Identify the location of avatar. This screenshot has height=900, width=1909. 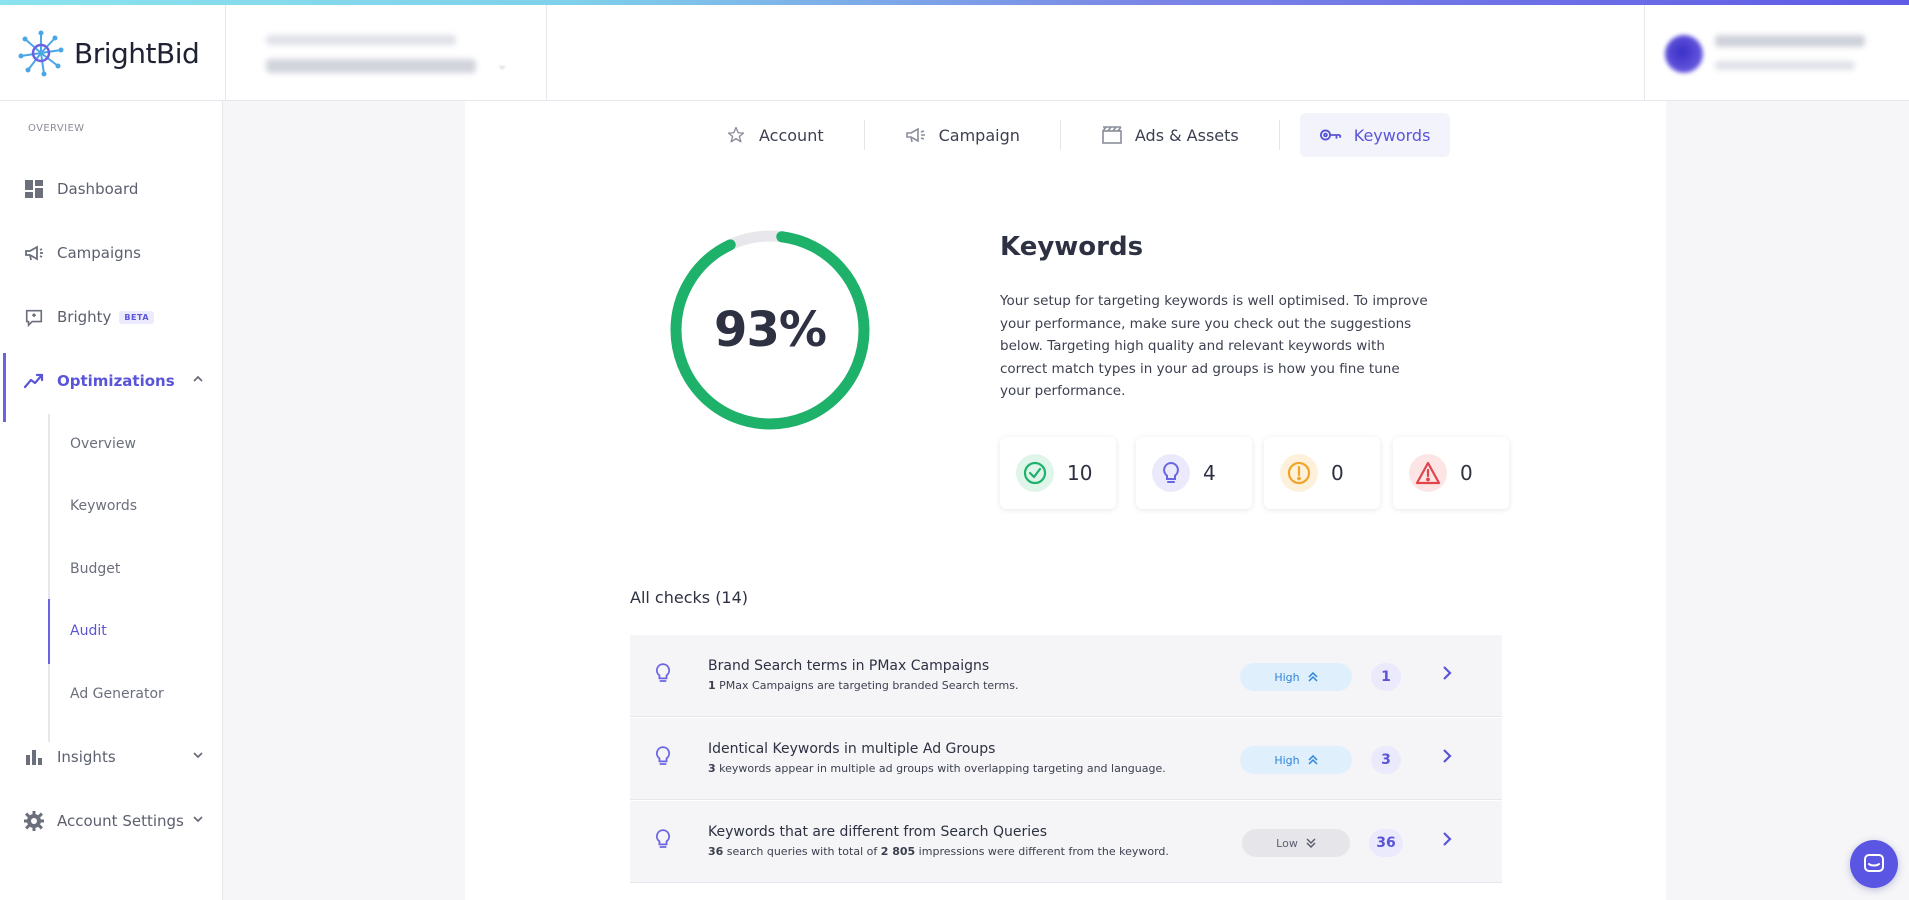
(1684, 54).